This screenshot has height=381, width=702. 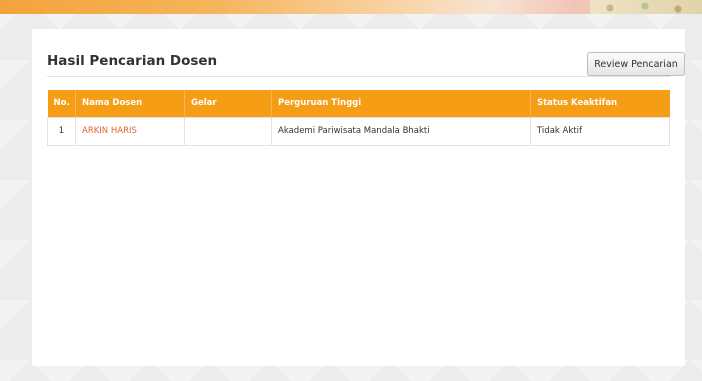 What do you see at coordinates (366, 63) in the screenshot?
I see `panel-header: Hasil Pencarian Dosen Review Pencarian` at bounding box center [366, 63].